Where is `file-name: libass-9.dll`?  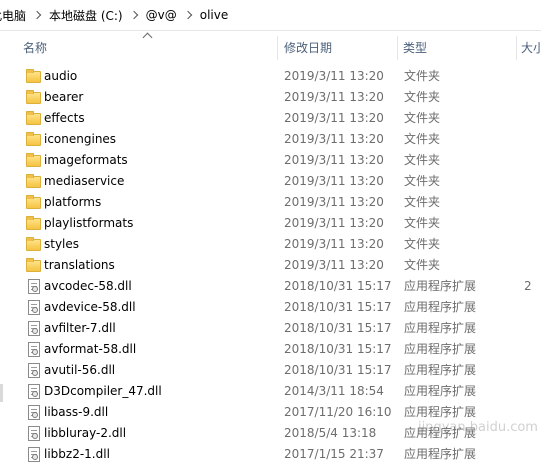 file-name: libass-9.dll is located at coordinates (76, 412).